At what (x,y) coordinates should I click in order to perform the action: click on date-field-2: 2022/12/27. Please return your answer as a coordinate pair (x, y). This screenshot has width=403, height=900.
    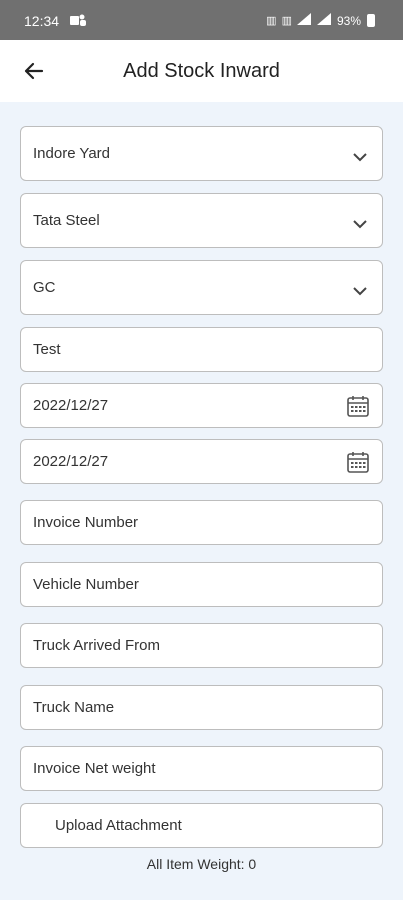
    Looking at the image, I should click on (201, 461).